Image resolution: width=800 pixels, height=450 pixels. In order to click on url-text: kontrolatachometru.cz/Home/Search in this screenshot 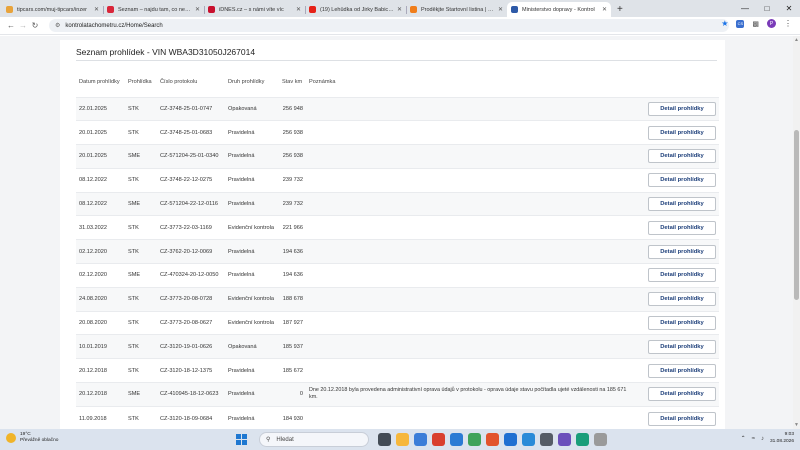, I will do `click(114, 25)`.